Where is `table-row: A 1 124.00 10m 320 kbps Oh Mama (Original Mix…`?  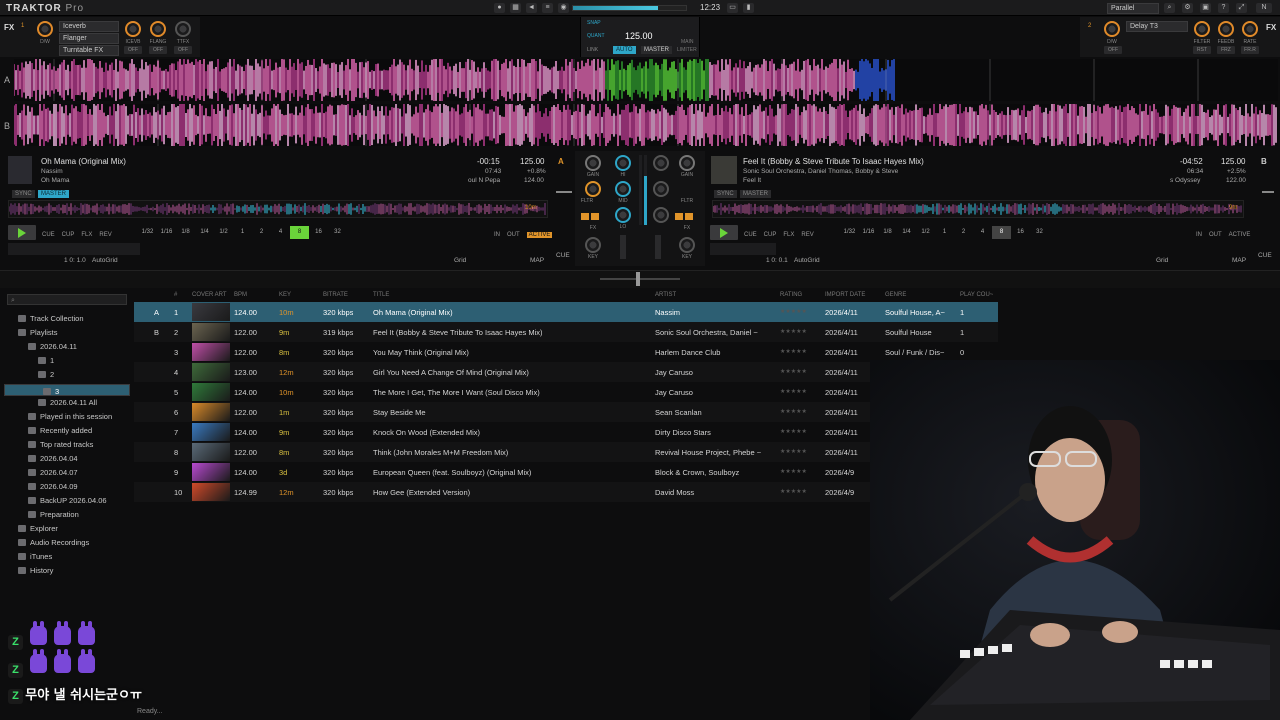 table-row: A 1 124.00 10m 320 kbps Oh Mama (Original Mix… is located at coordinates (566, 312).